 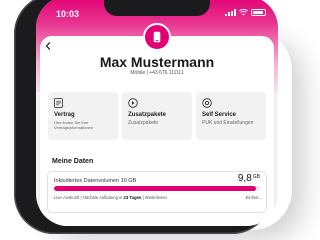 I want to click on chevron-left-icon, so click(x=48, y=46).